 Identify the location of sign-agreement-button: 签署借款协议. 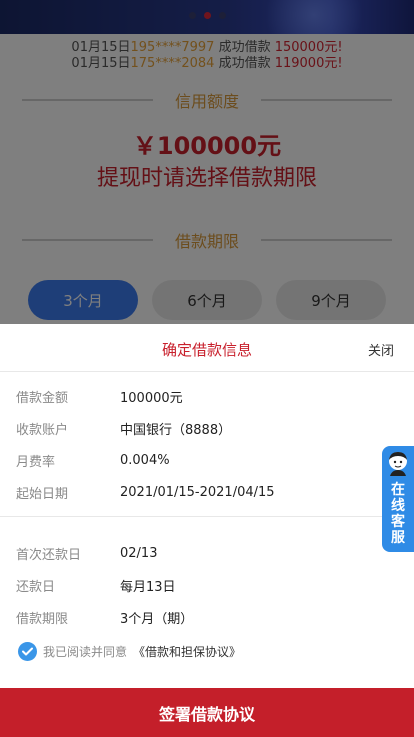
(207, 712).